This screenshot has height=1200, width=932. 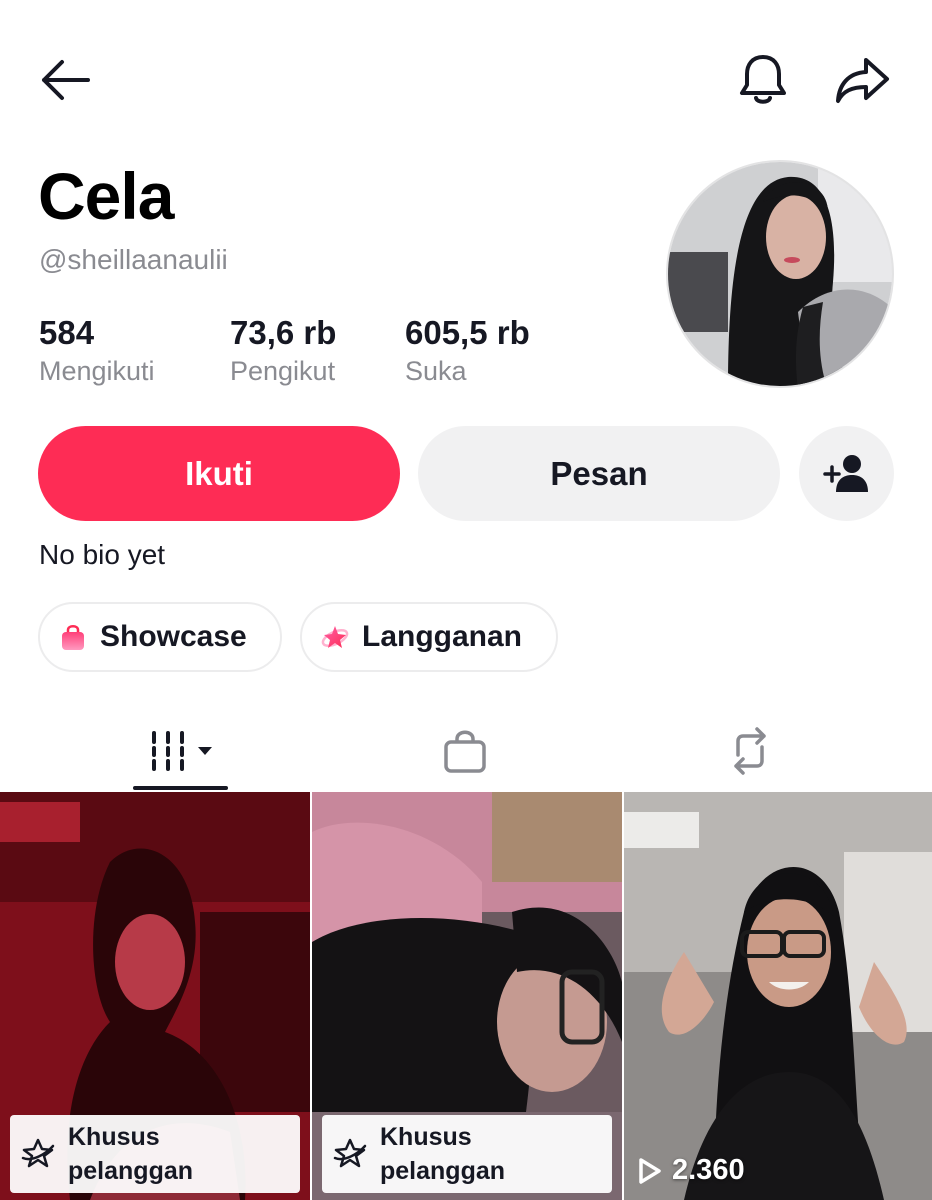 What do you see at coordinates (106, 196) in the screenshot?
I see `display-name: Cela` at bounding box center [106, 196].